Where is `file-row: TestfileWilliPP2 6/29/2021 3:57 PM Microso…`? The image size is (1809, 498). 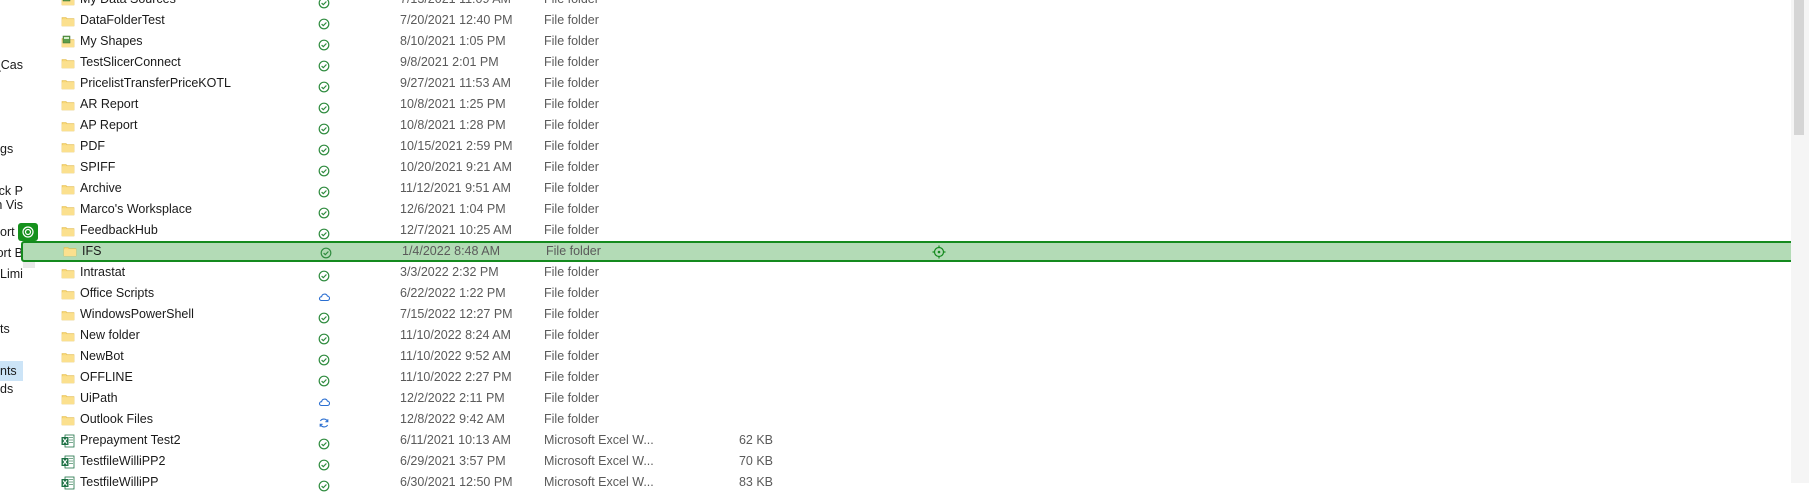 file-row: TestfileWilliPP2 6/29/2021 3:57 PM Microso… is located at coordinates (915, 461).